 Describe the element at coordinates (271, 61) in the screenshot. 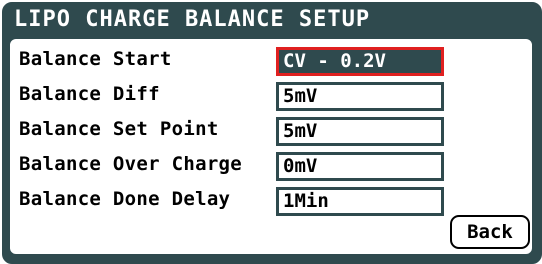

I see `setting-row-balance-start: Balance Start CV - 0.2V` at that location.